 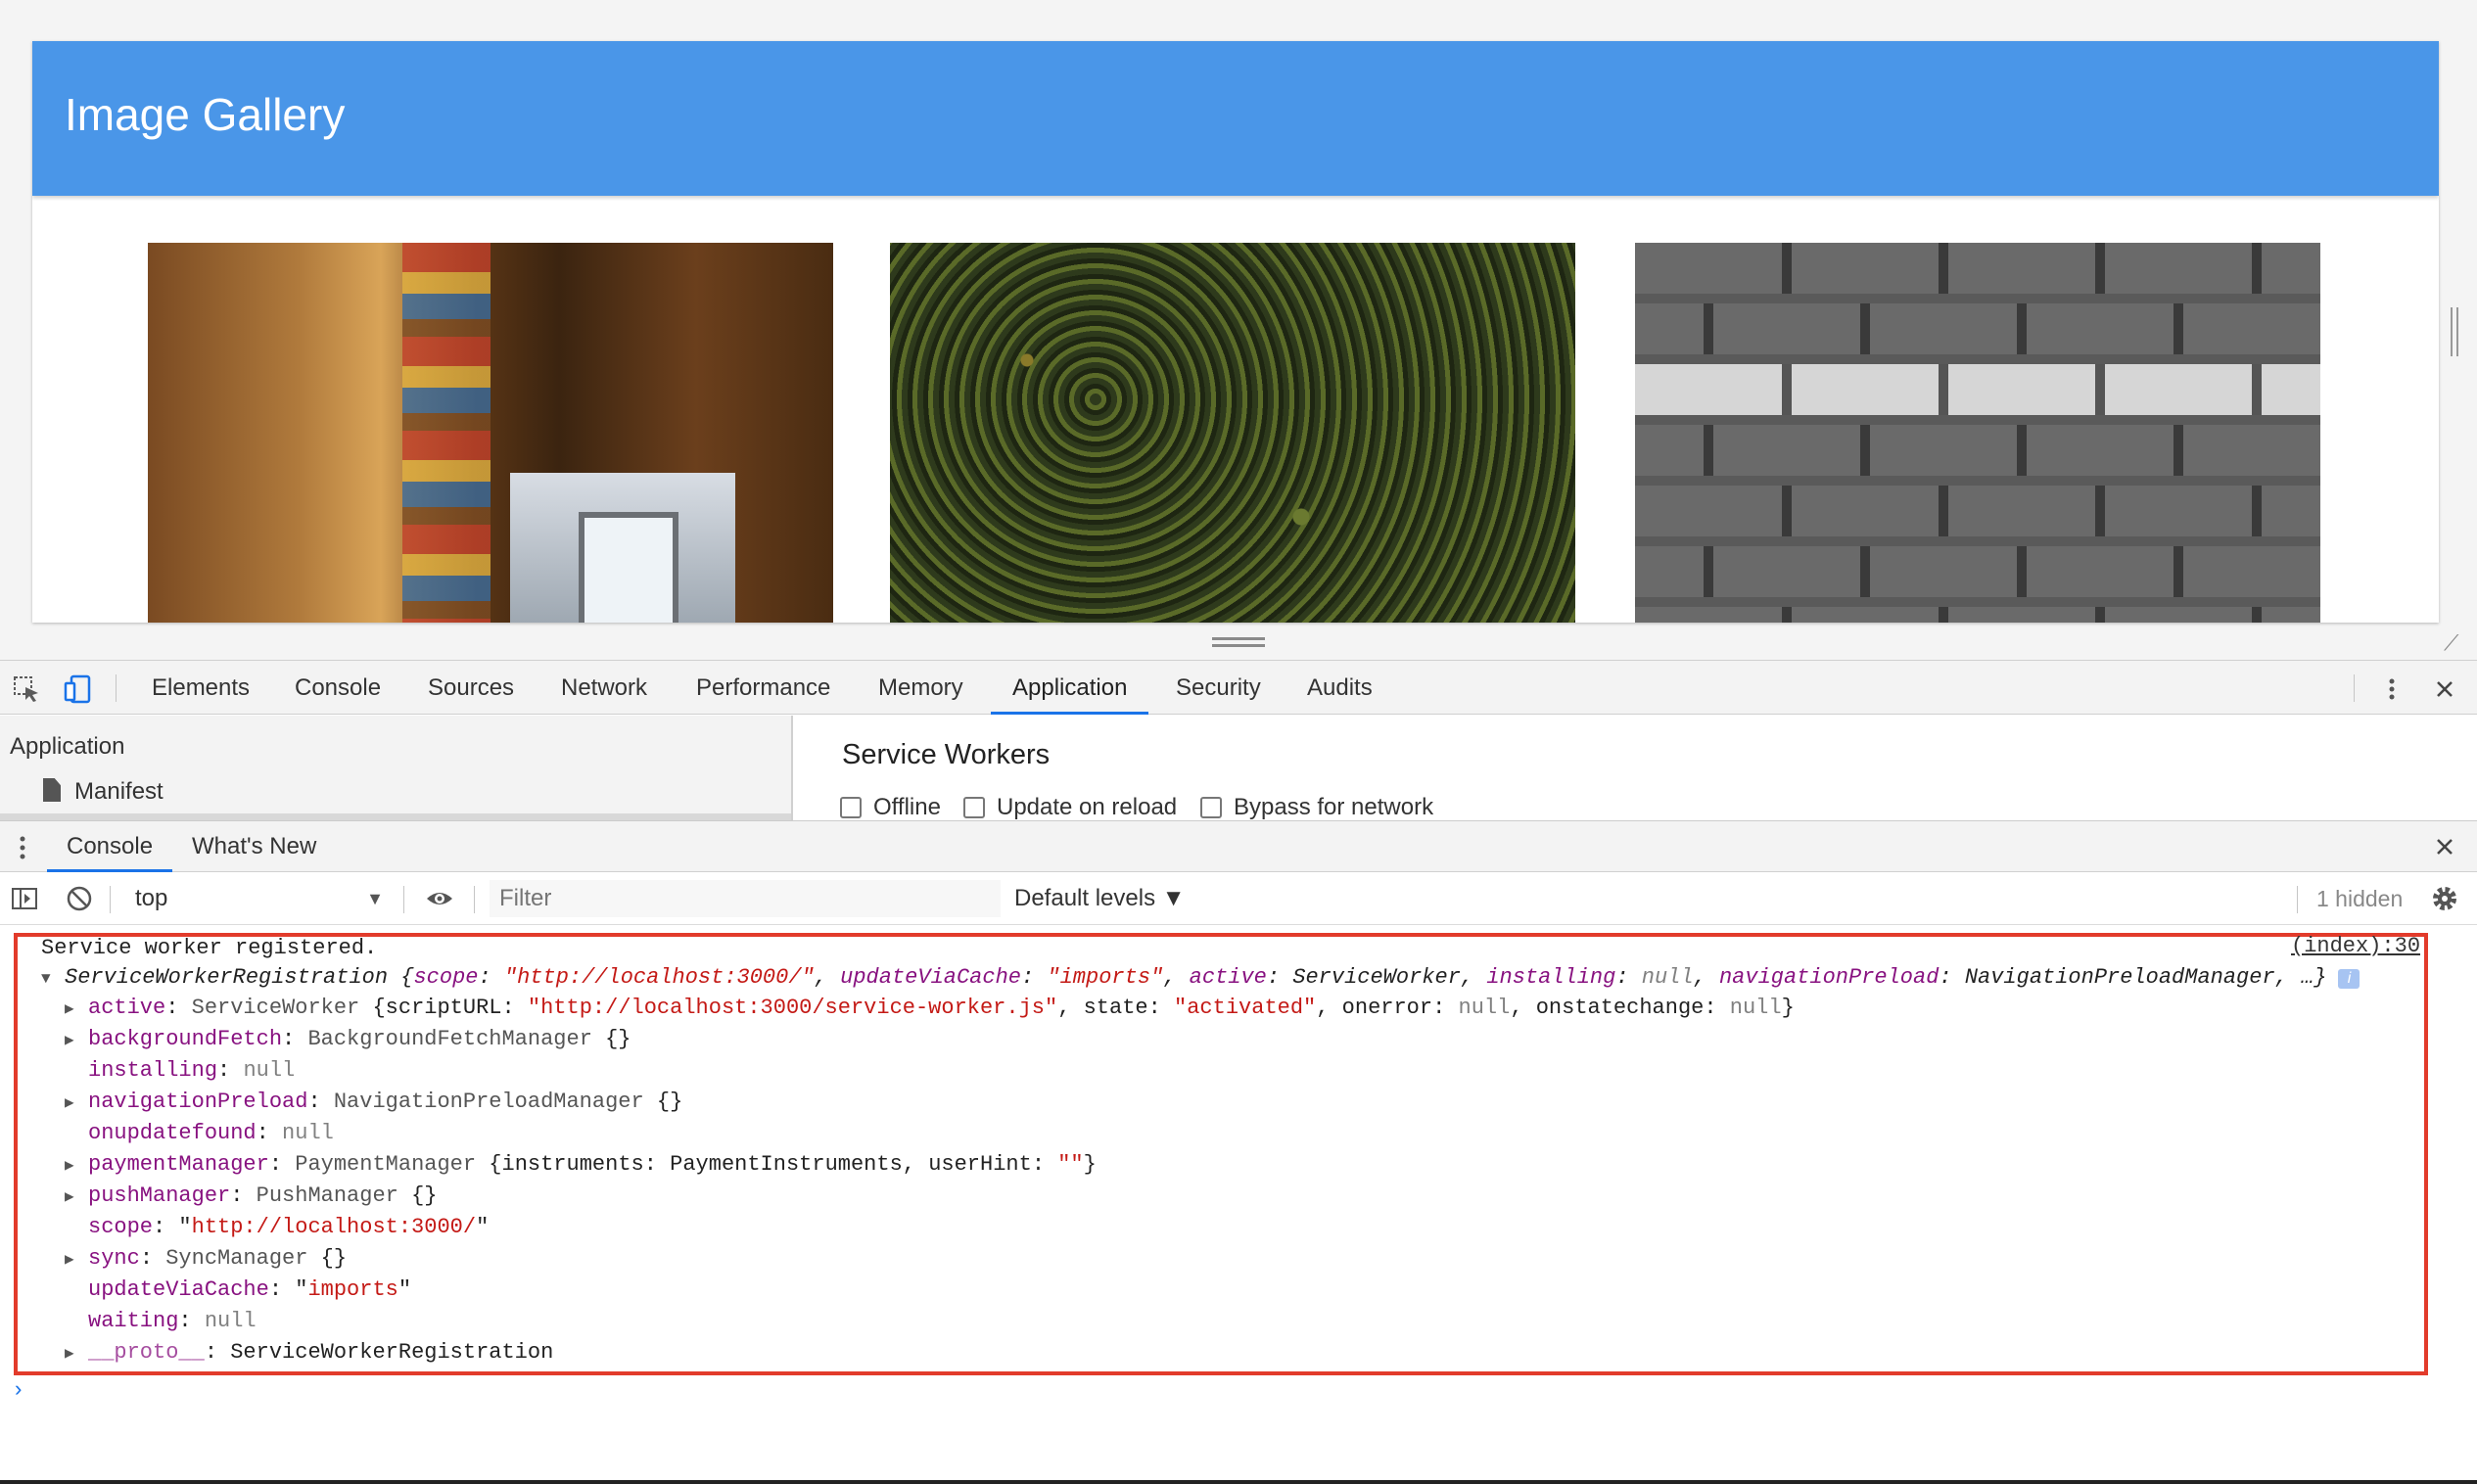 What do you see at coordinates (488, 1102) in the screenshot?
I see `prop-type: NavigationPreloadManager` at bounding box center [488, 1102].